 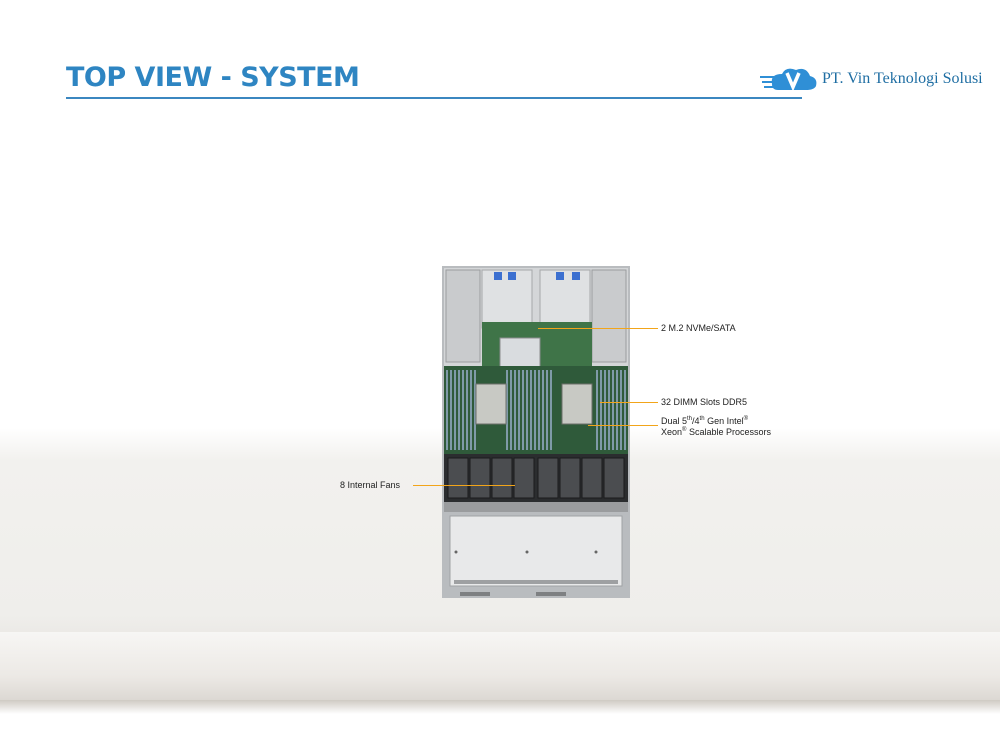 What do you see at coordinates (370, 485) in the screenshot?
I see `fans-callout: 8 Internal Fans` at bounding box center [370, 485].